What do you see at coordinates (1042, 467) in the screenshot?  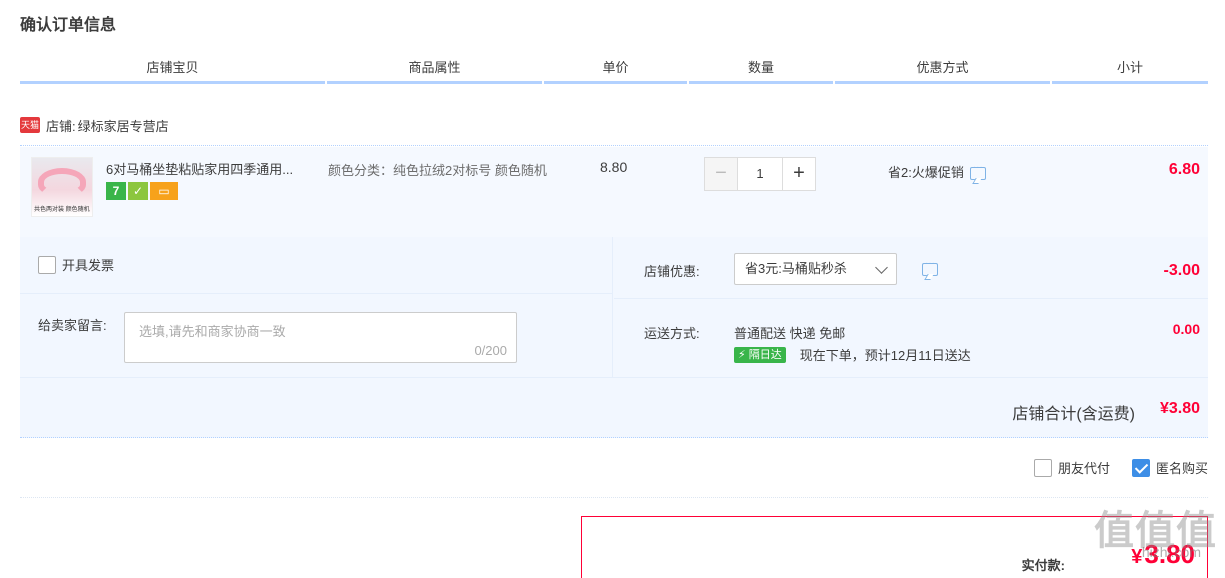 I see `friend-pay-checkbox` at bounding box center [1042, 467].